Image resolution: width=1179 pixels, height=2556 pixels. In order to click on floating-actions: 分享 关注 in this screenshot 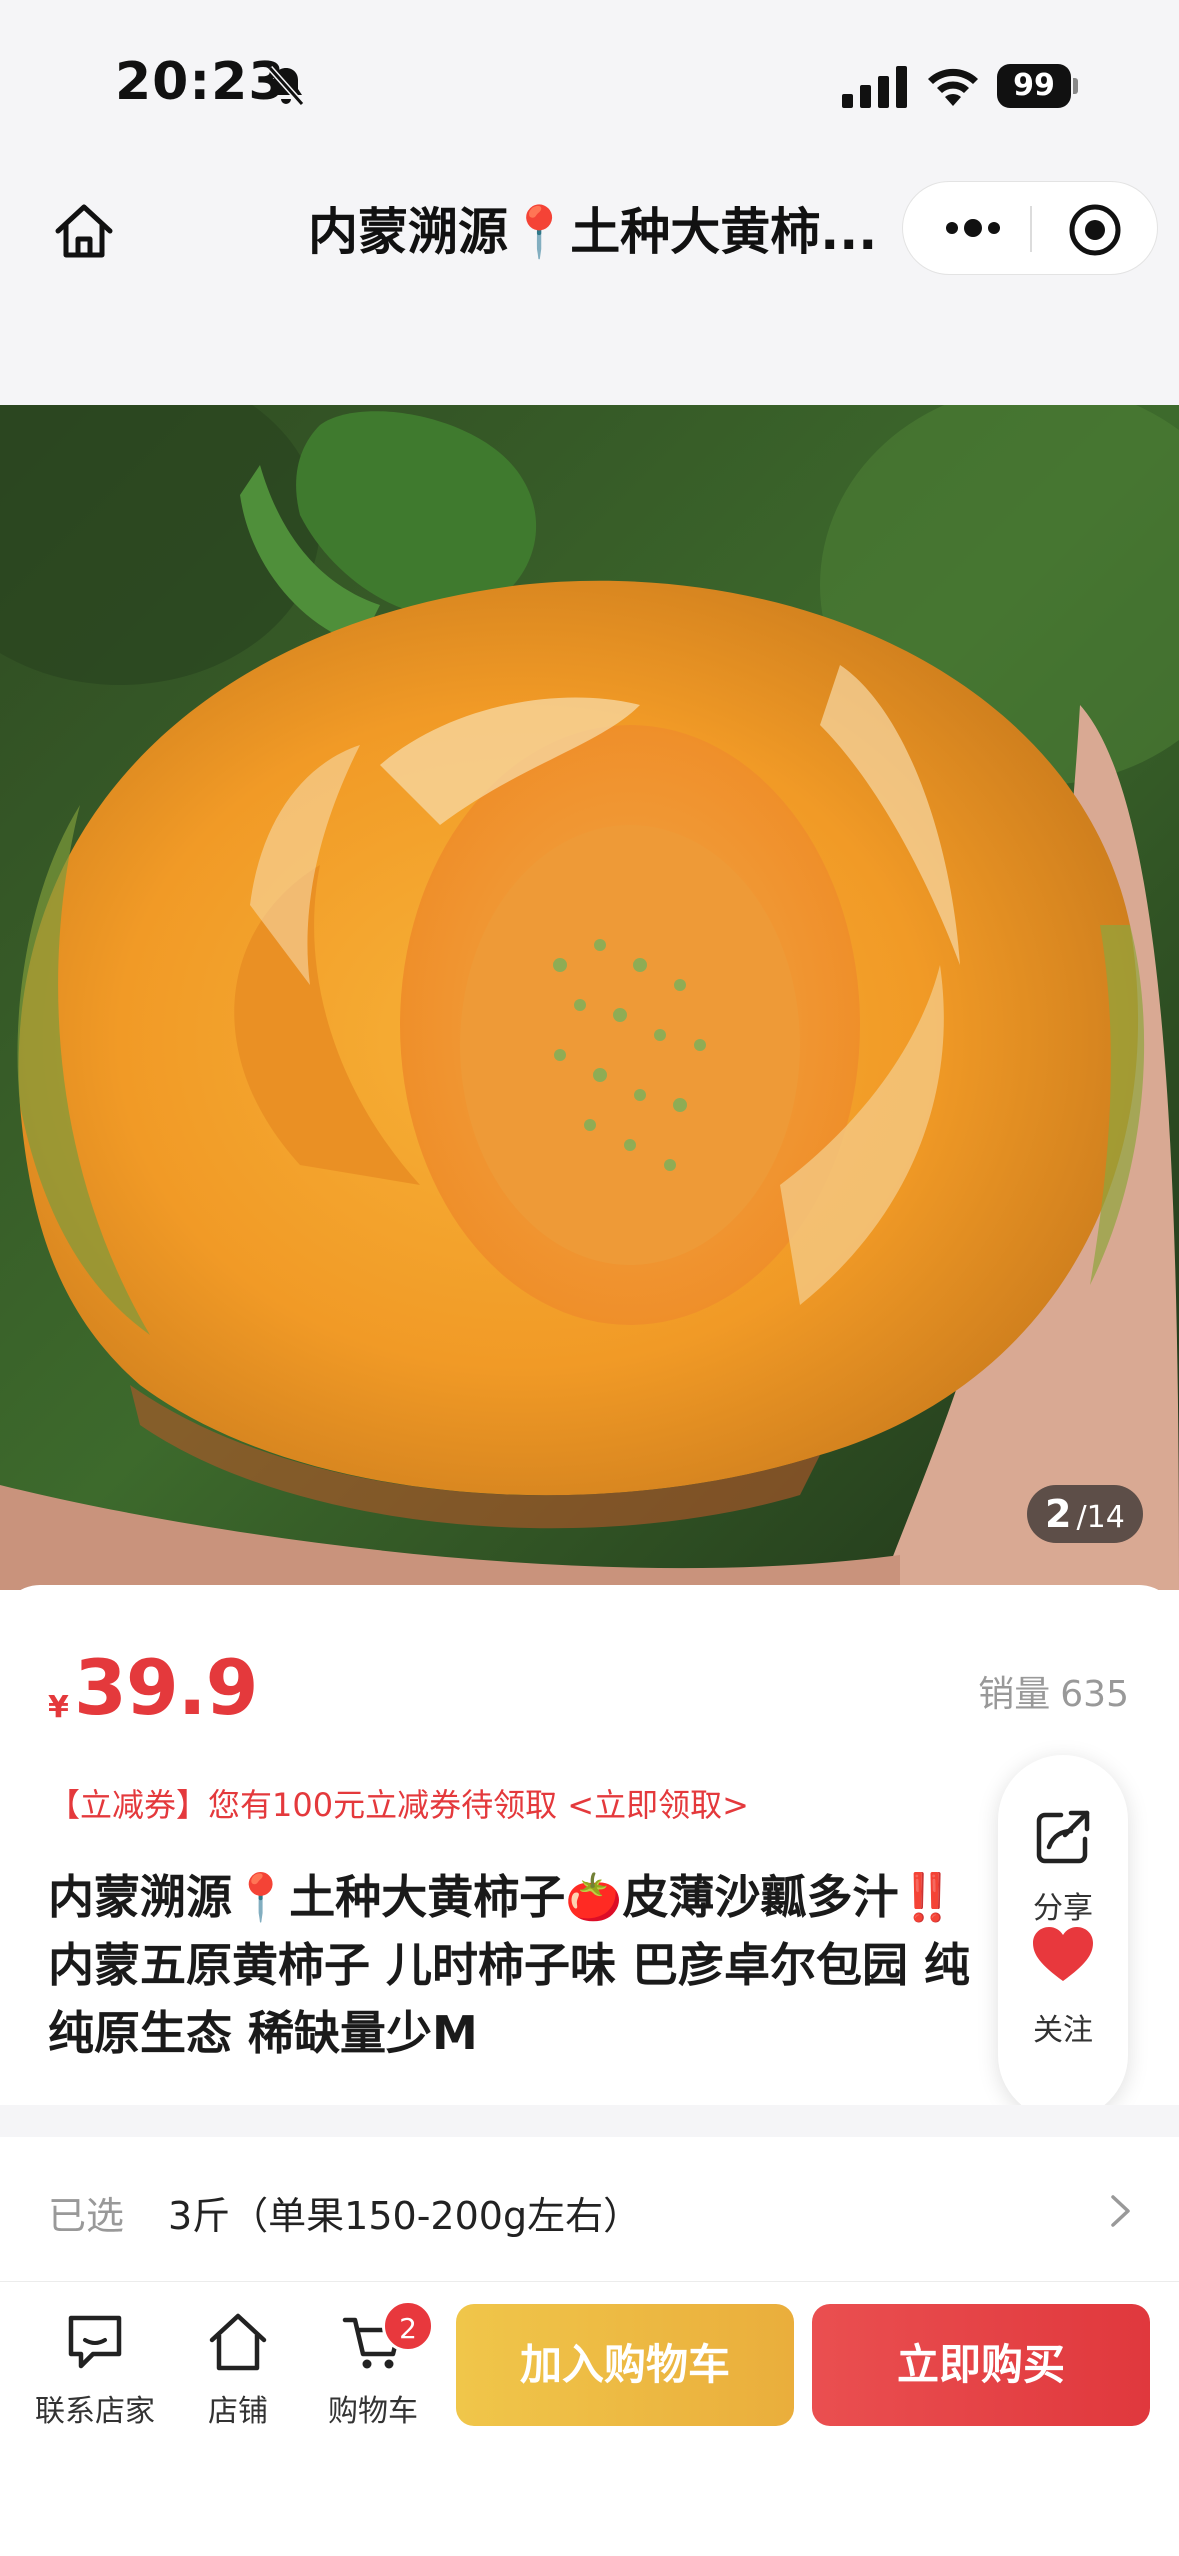, I will do `click(1063, 1937)`.